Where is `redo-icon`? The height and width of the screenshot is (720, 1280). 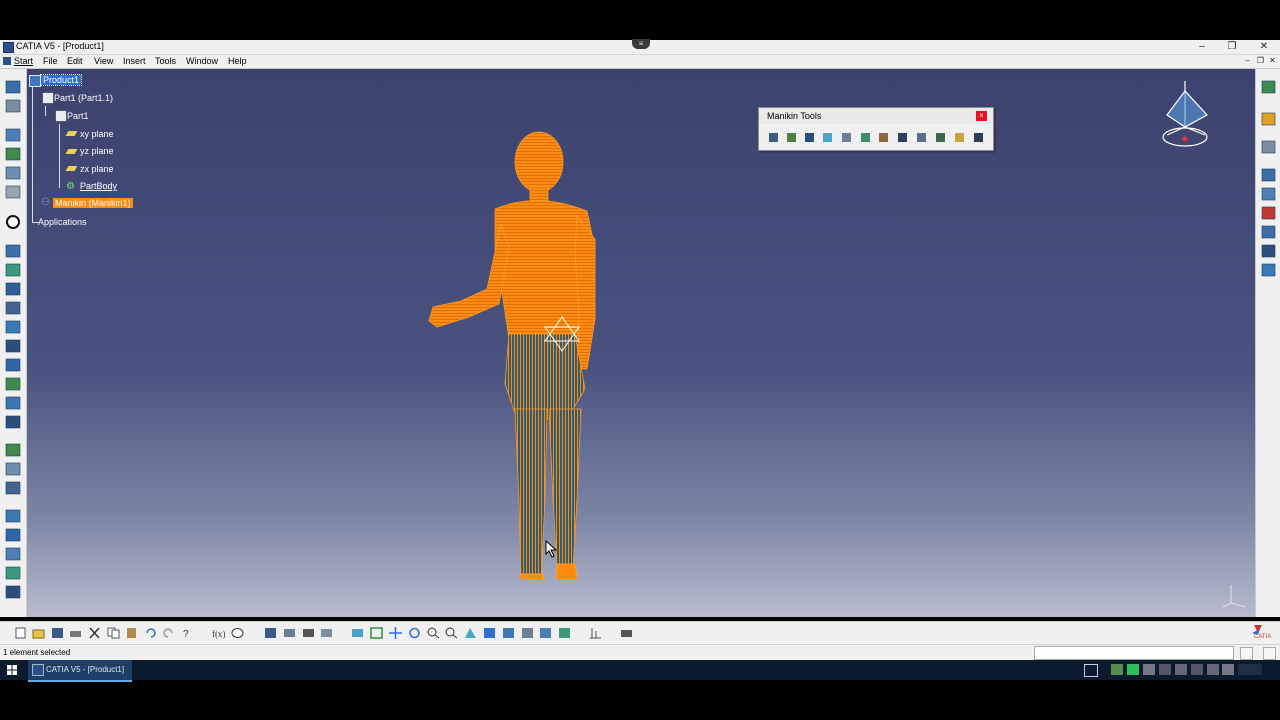
redo-icon is located at coordinates (168, 633).